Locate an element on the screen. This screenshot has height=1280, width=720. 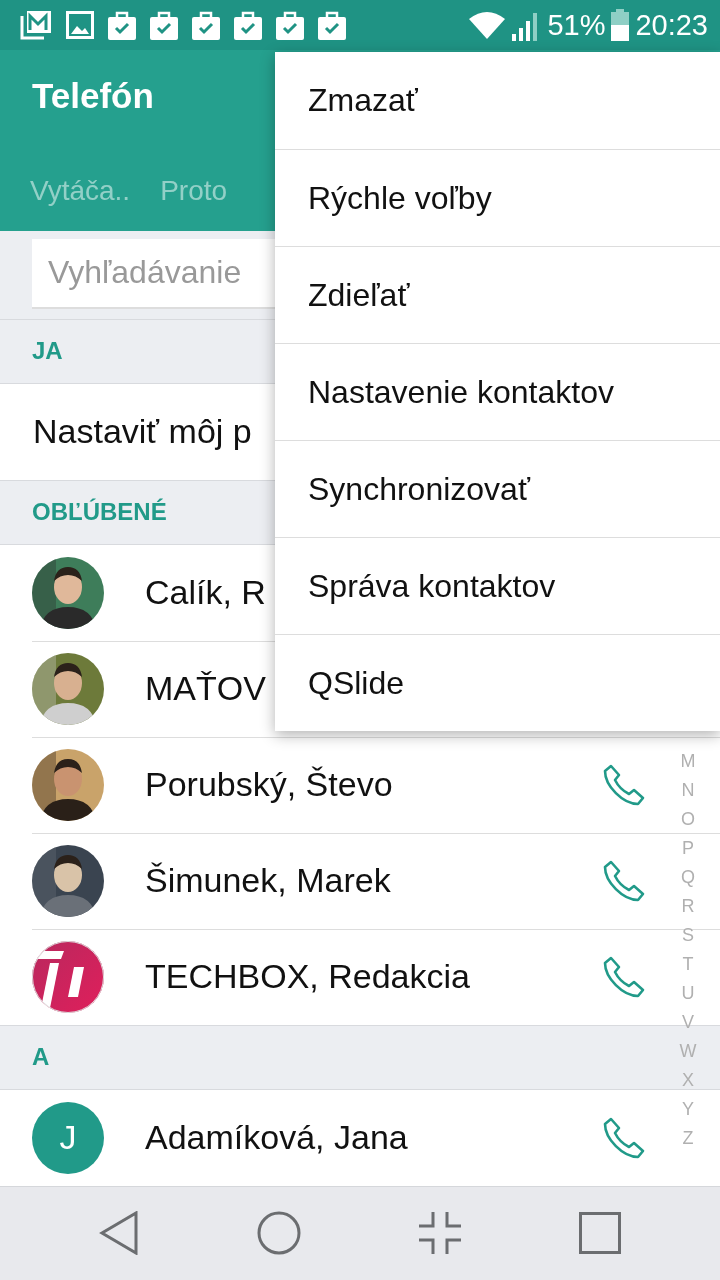
index-letter: P is located at coordinates (688, 848).